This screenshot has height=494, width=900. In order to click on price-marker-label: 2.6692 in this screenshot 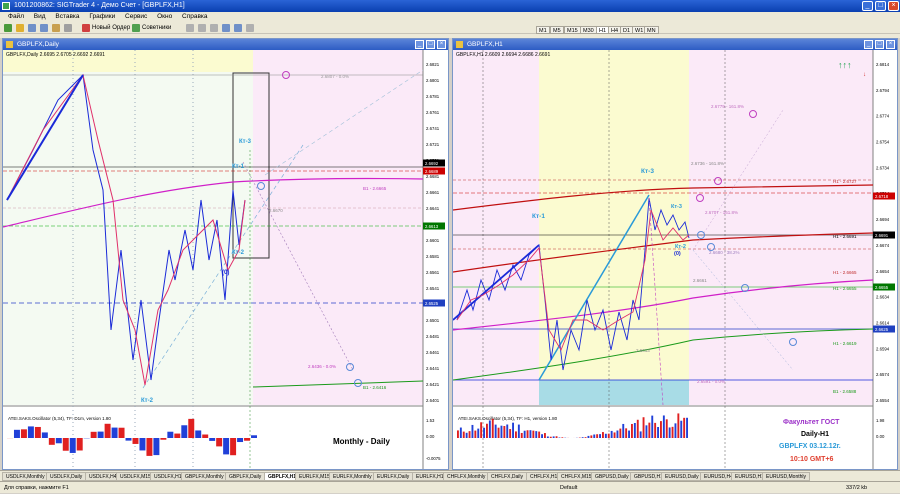, I will do `click(432, 163)`.